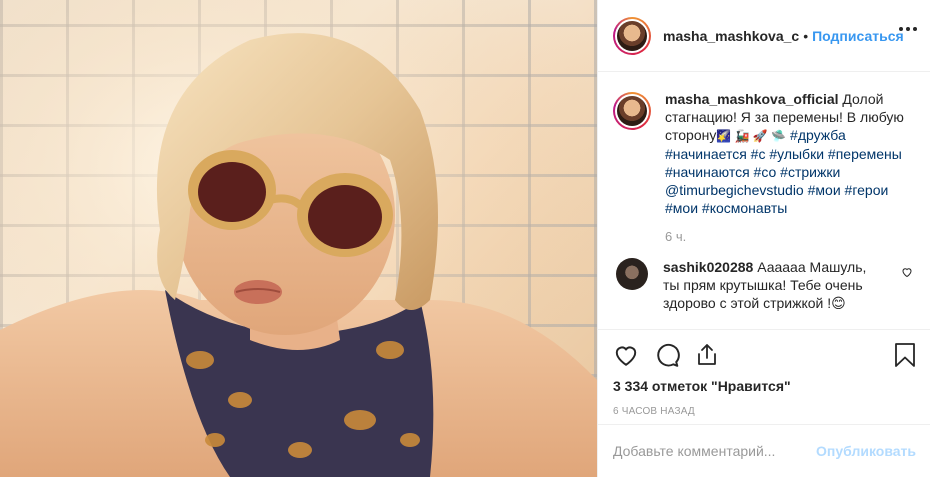 The image size is (930, 477). Describe the element at coordinates (764, 386) in the screenshot. I see `likes-count: 3 334 отметок "Нравится"` at that location.